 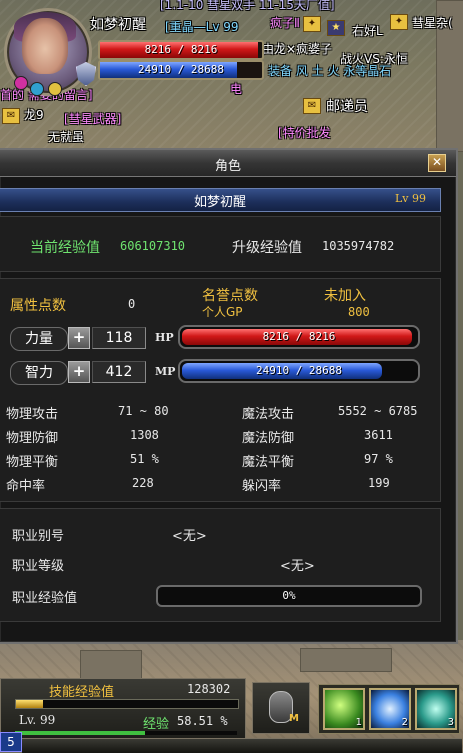 What do you see at coordinates (118, 25) in the screenshot?
I see `player-overhead-name: 如梦初醒` at bounding box center [118, 25].